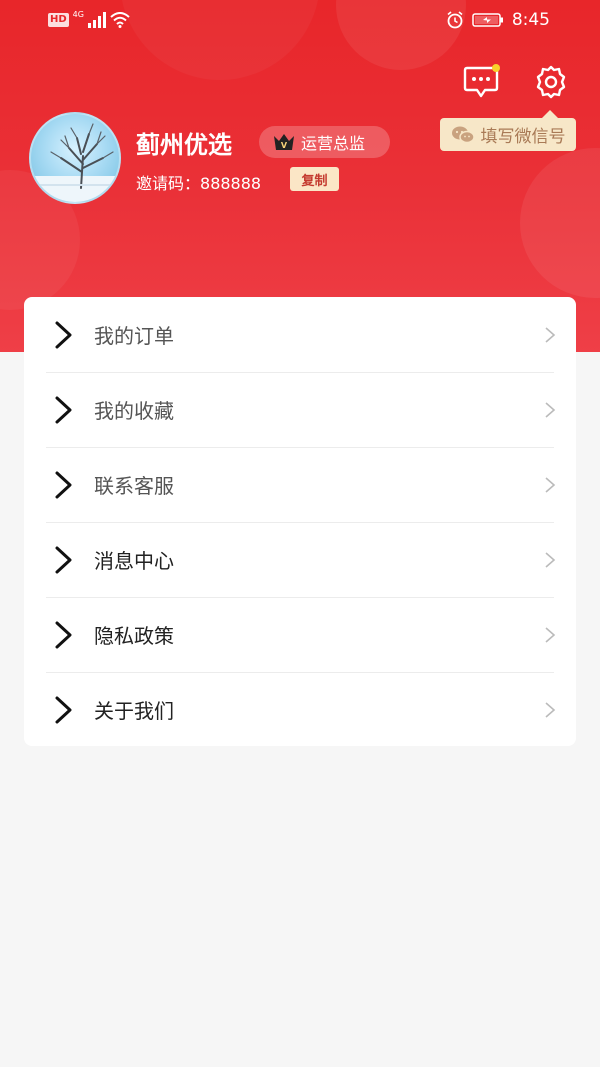 The width and height of the screenshot is (600, 1067). I want to click on crown-icon: V, so click(284, 142).